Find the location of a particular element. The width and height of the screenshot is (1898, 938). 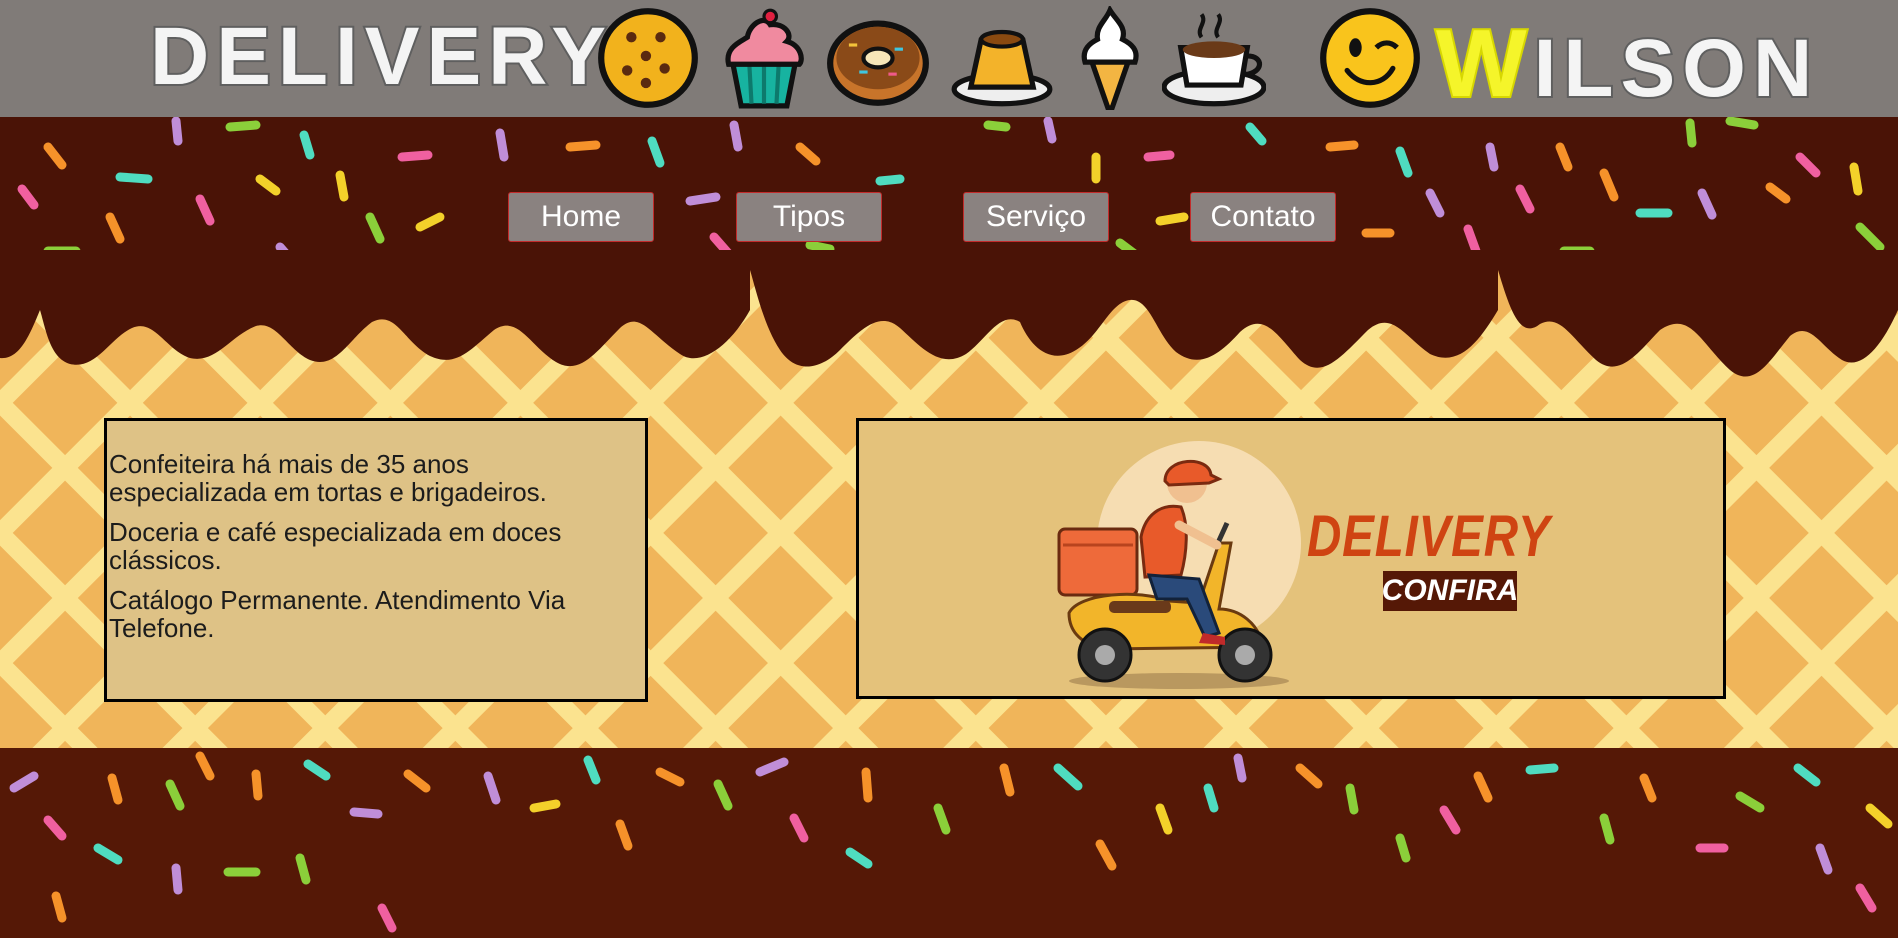

brand-wilson-logo: WILSON is located at coordinates (1627, 64).